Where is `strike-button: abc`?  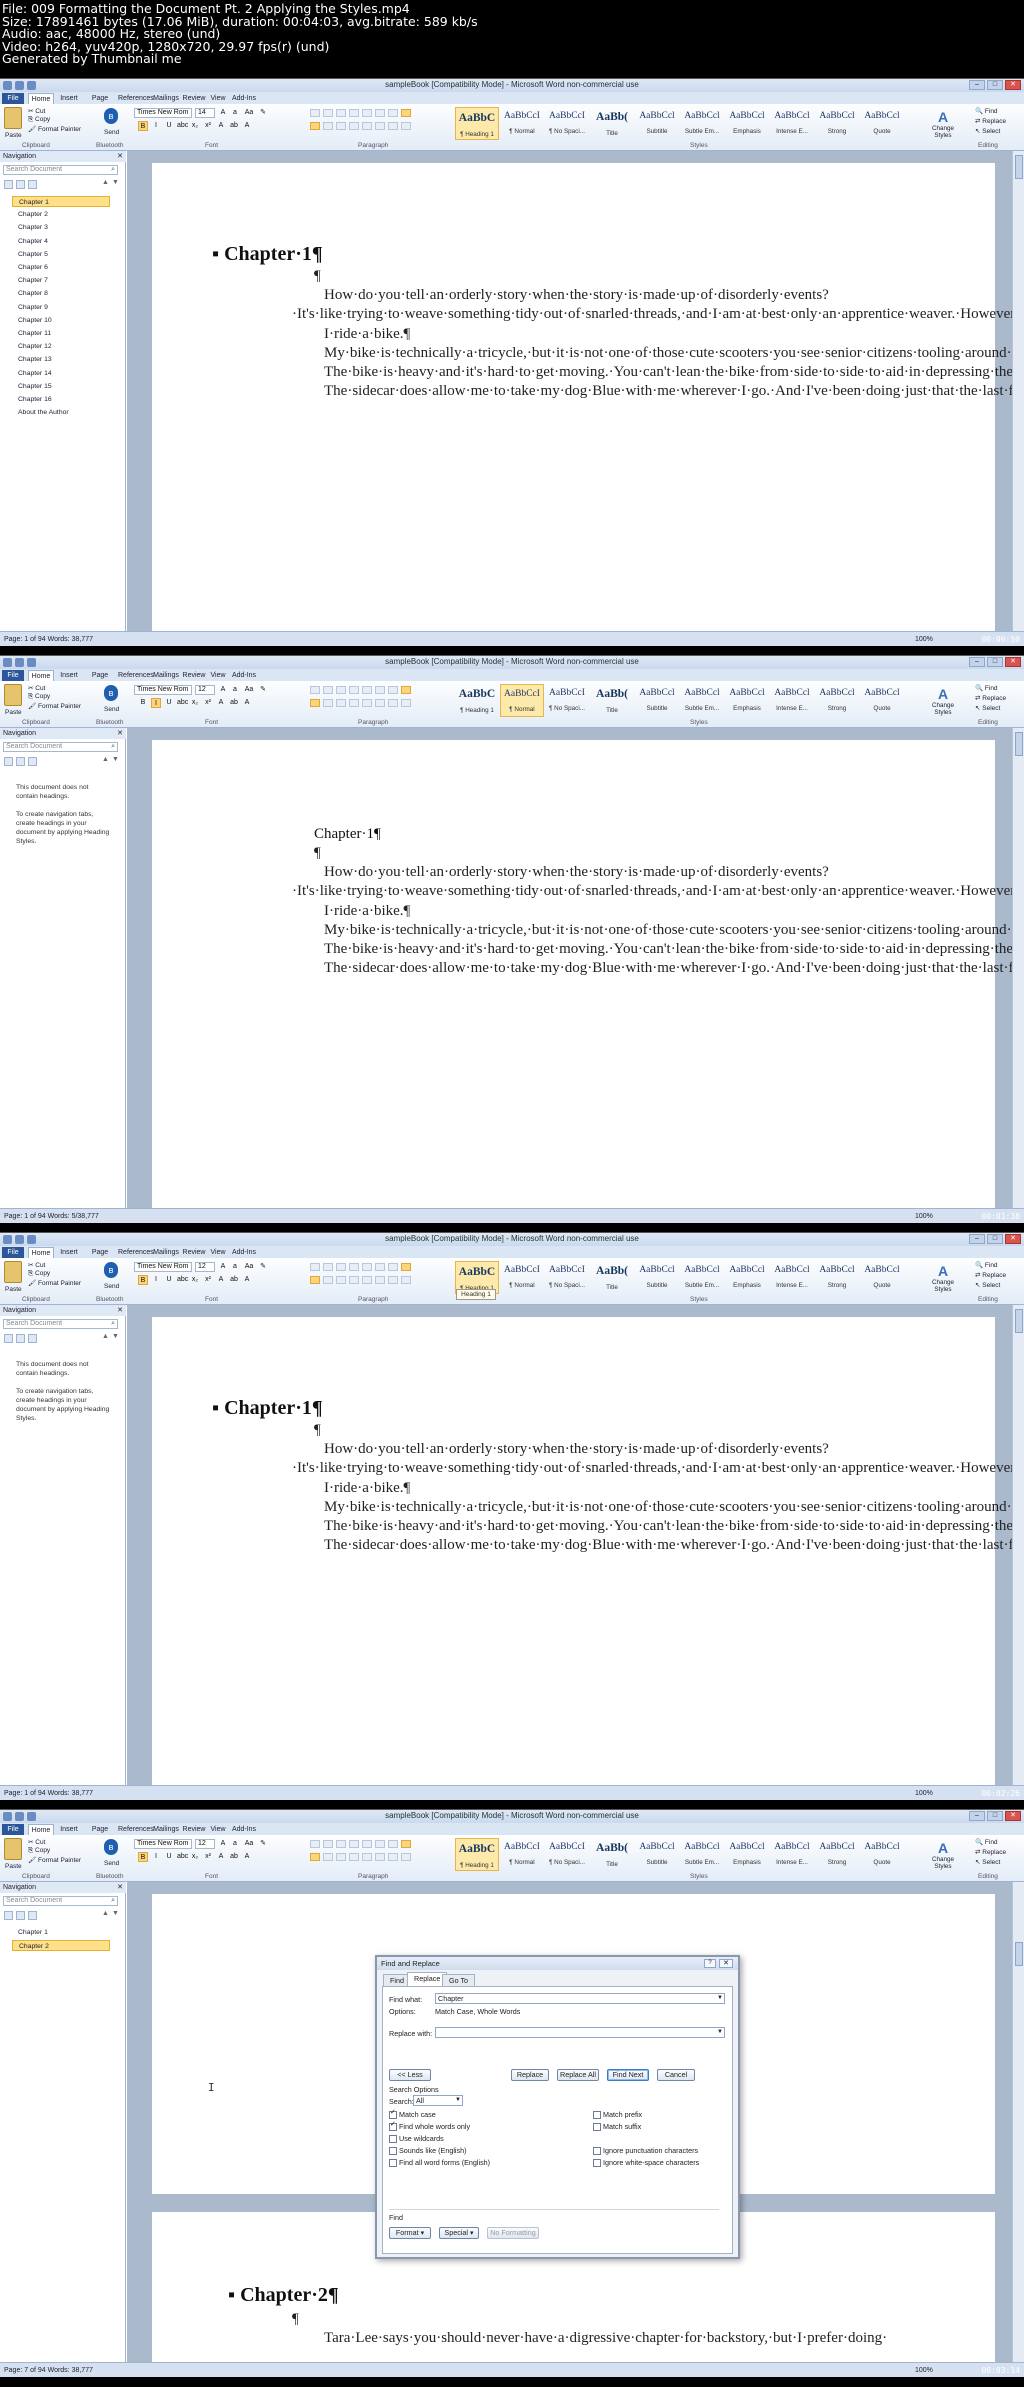 strike-button: abc is located at coordinates (182, 1280).